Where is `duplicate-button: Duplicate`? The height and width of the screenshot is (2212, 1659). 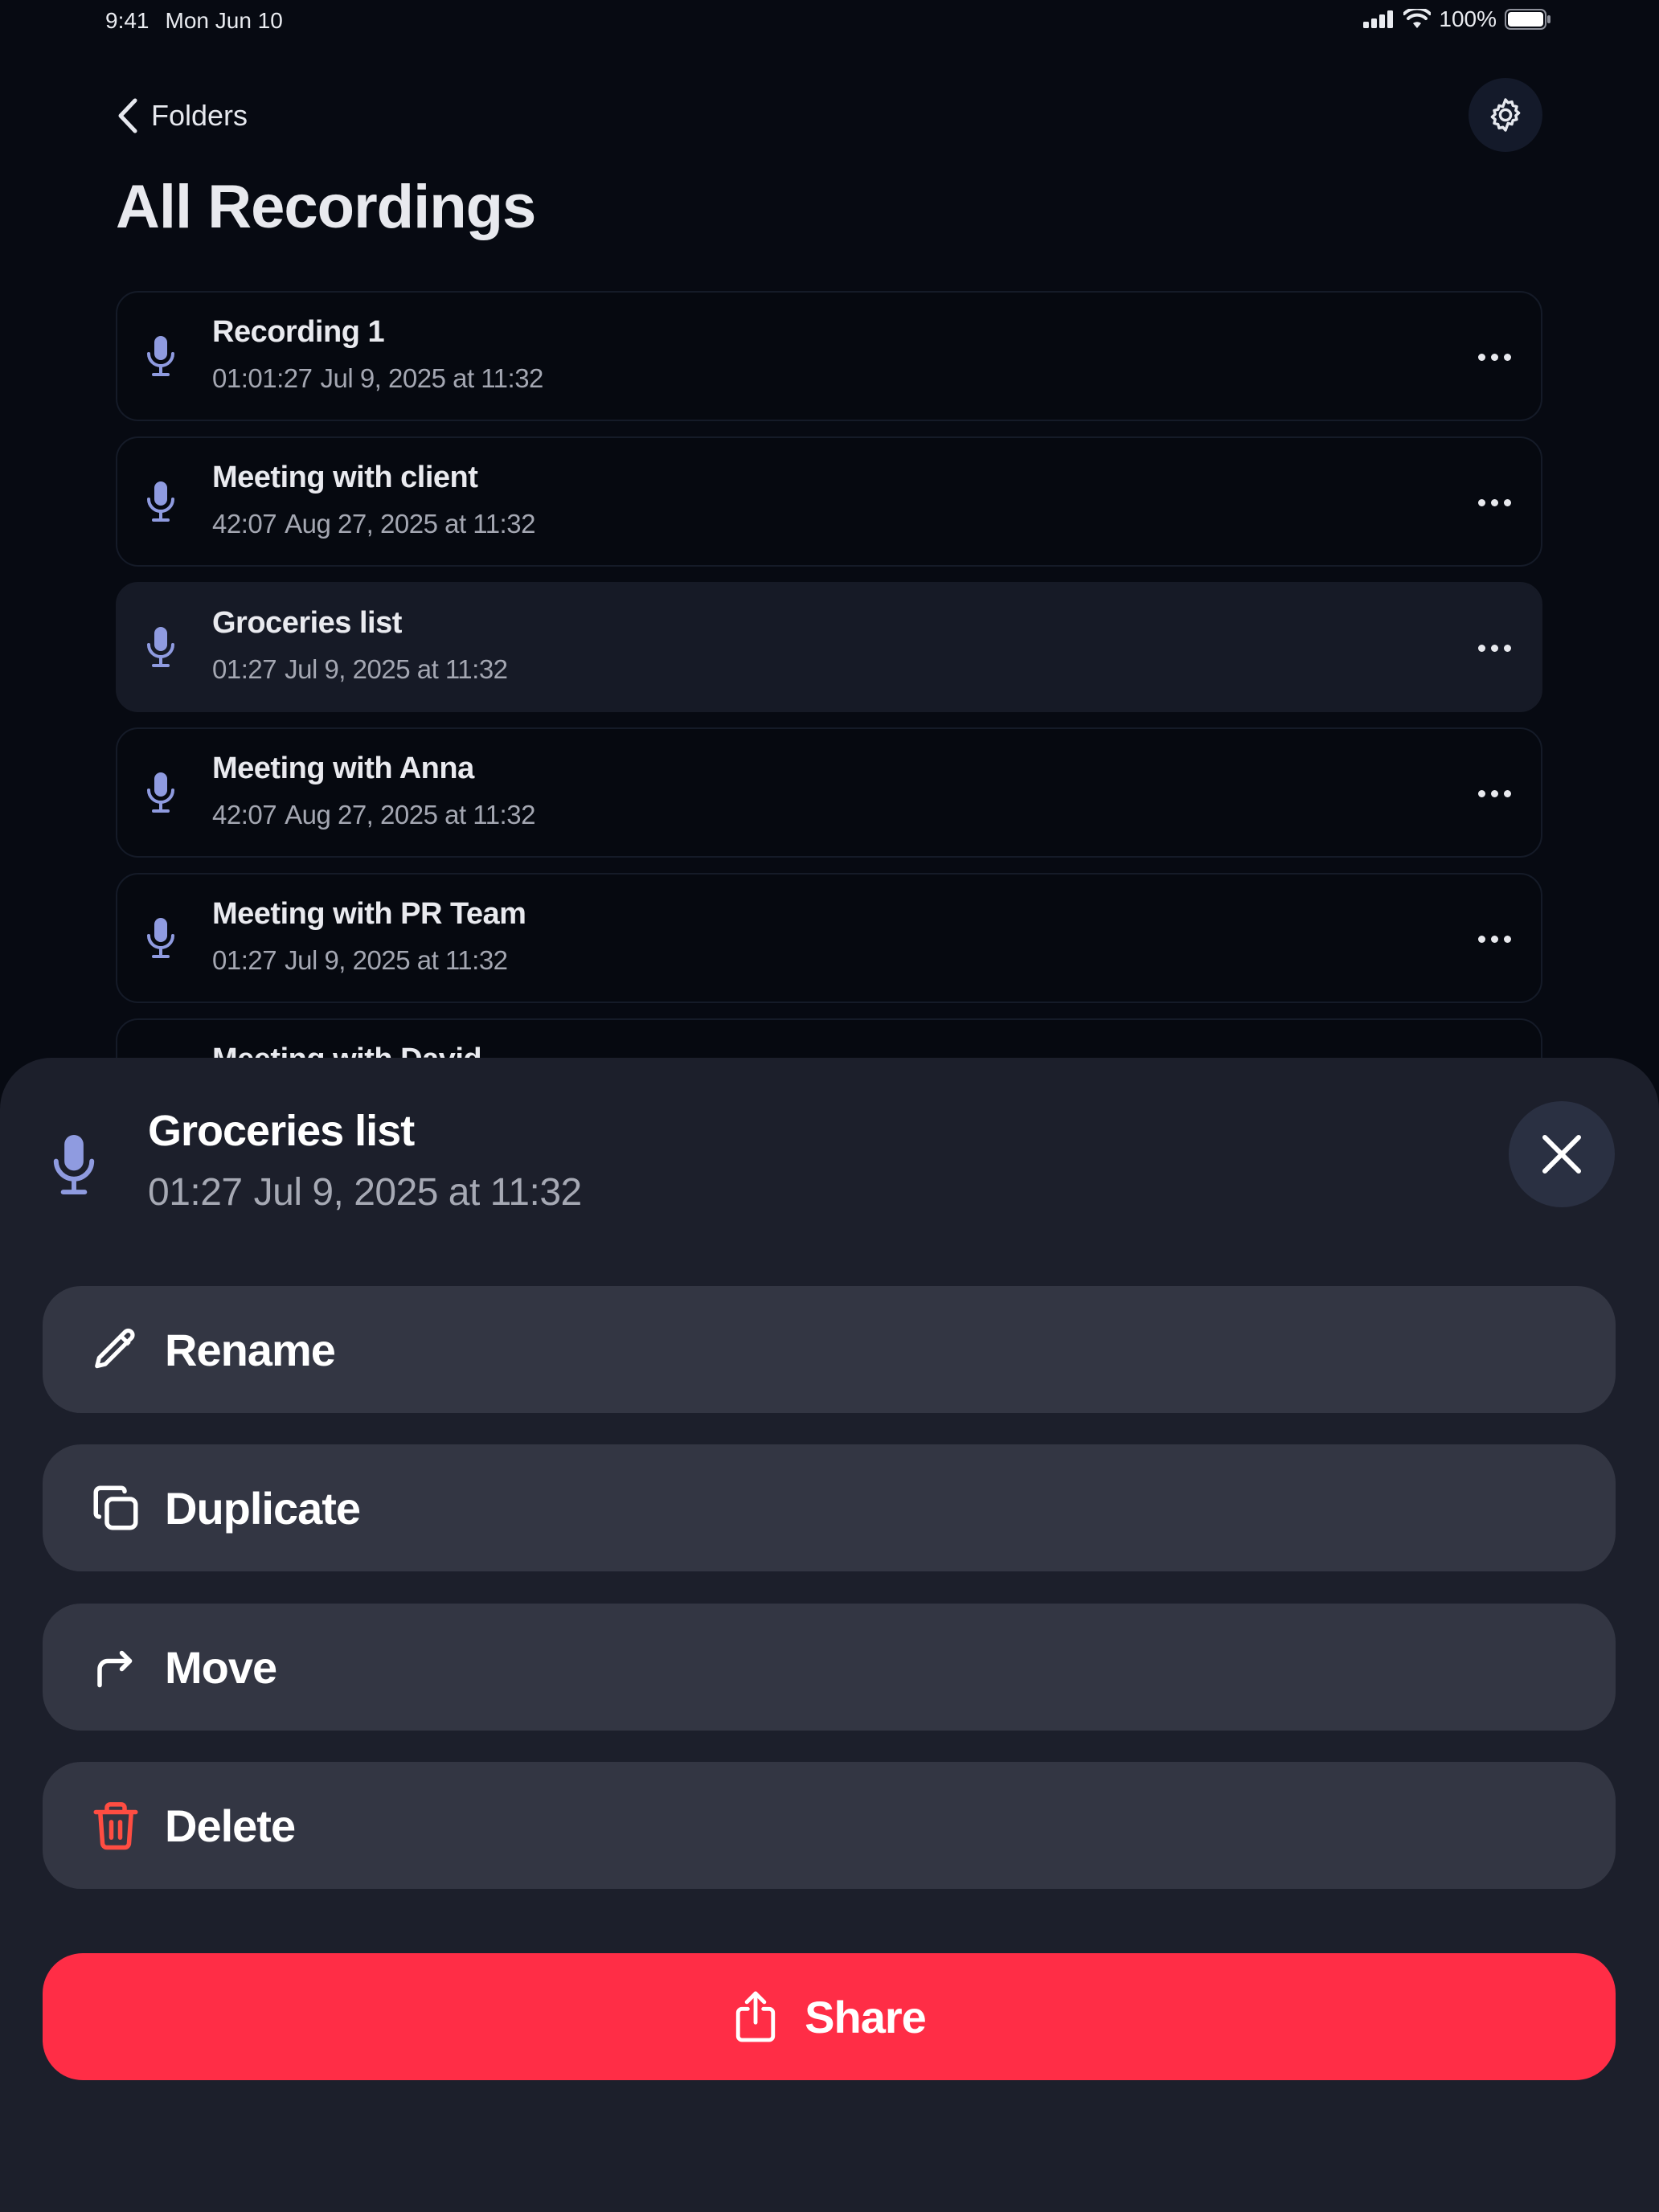 duplicate-button: Duplicate is located at coordinates (829, 1507).